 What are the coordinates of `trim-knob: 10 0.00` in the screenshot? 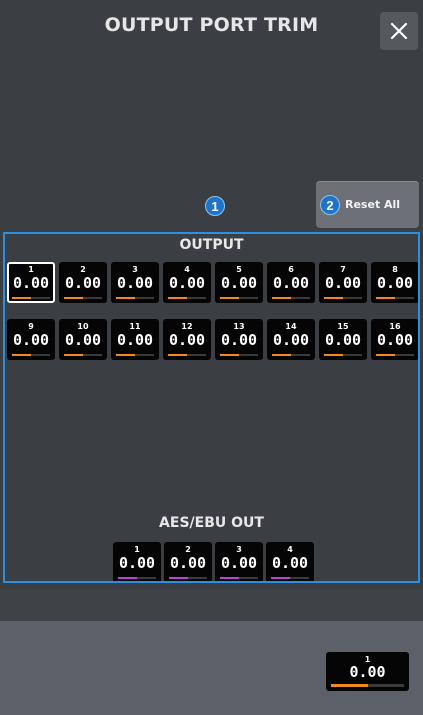 It's located at (83, 339).